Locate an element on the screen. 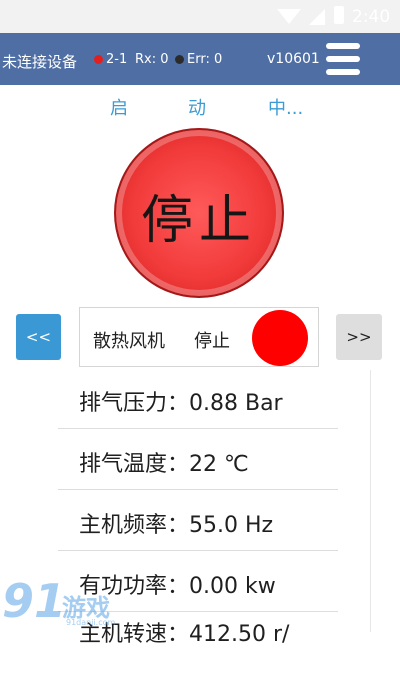 This screenshot has width=400, height=673. stop-button-label: 停止 is located at coordinates (198, 221).